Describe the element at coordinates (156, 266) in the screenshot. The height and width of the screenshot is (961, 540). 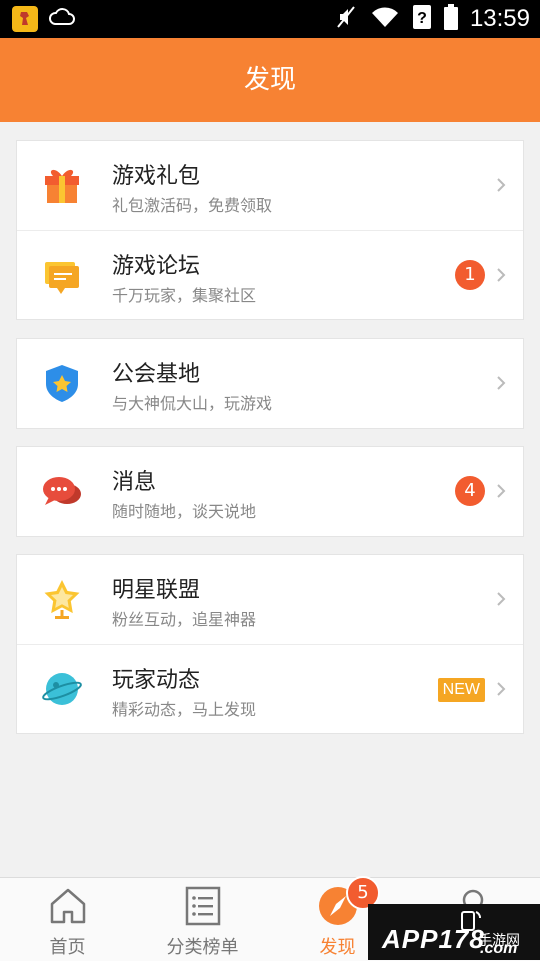
I see `row-title: 游戏论坛` at that location.